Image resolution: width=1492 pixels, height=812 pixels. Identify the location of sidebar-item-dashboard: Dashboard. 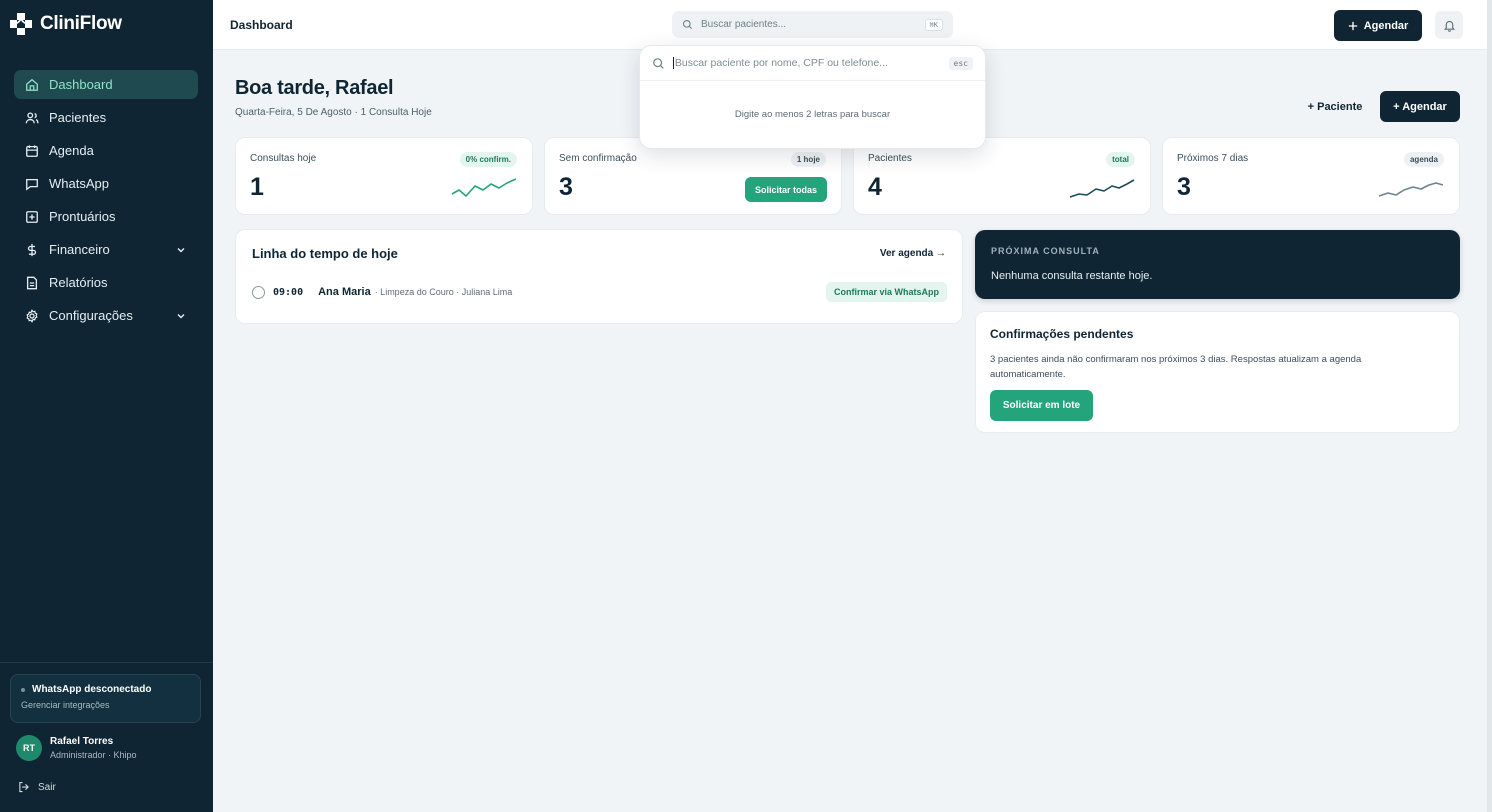
(106, 84).